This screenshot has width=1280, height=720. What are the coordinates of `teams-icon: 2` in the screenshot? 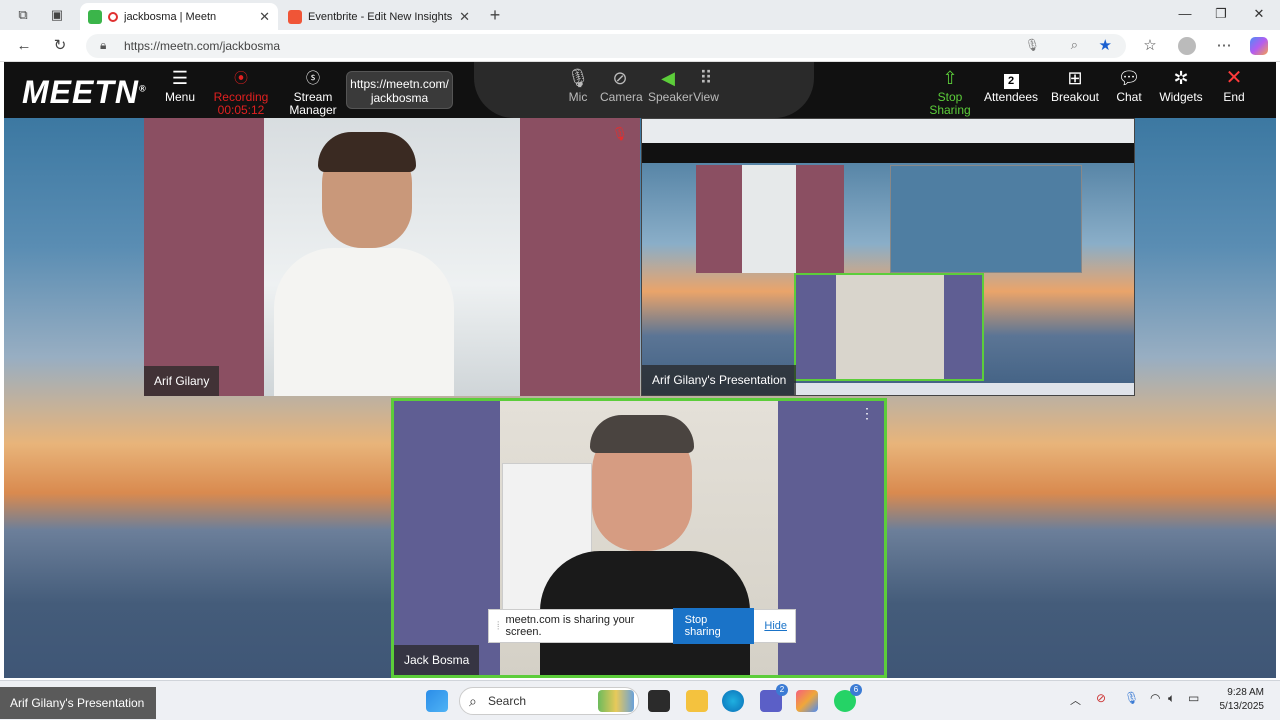 It's located at (774, 698).